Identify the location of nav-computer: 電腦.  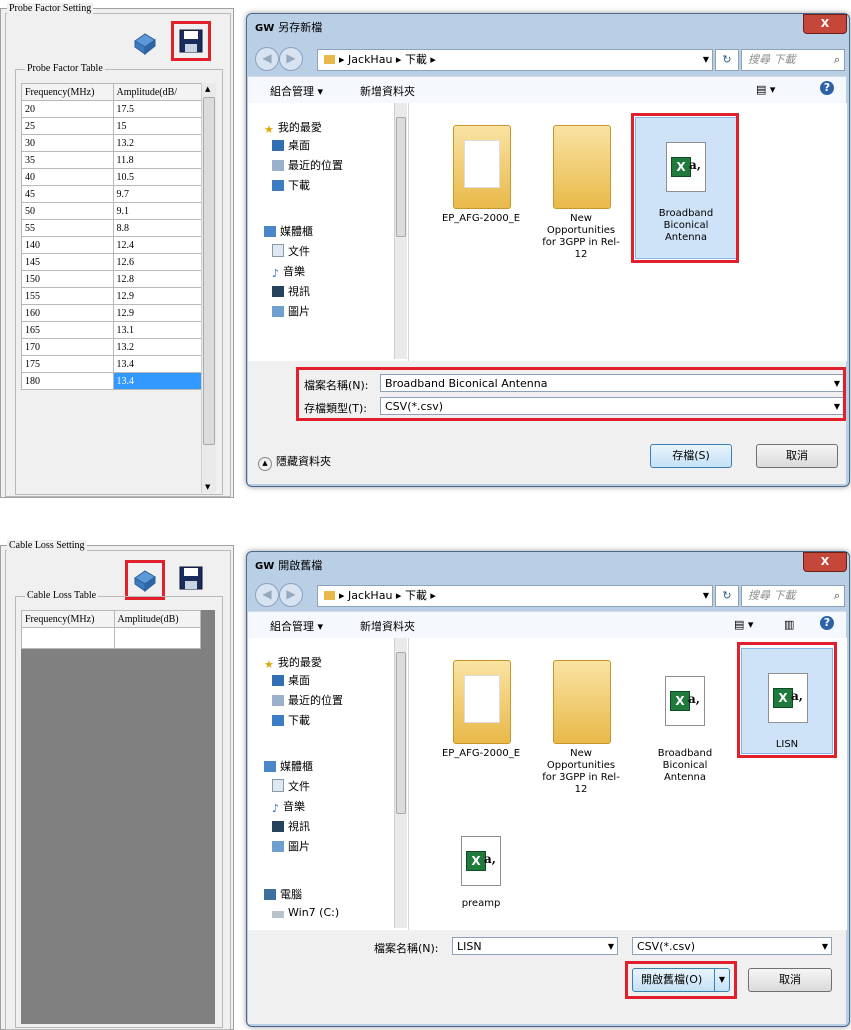
(283, 894).